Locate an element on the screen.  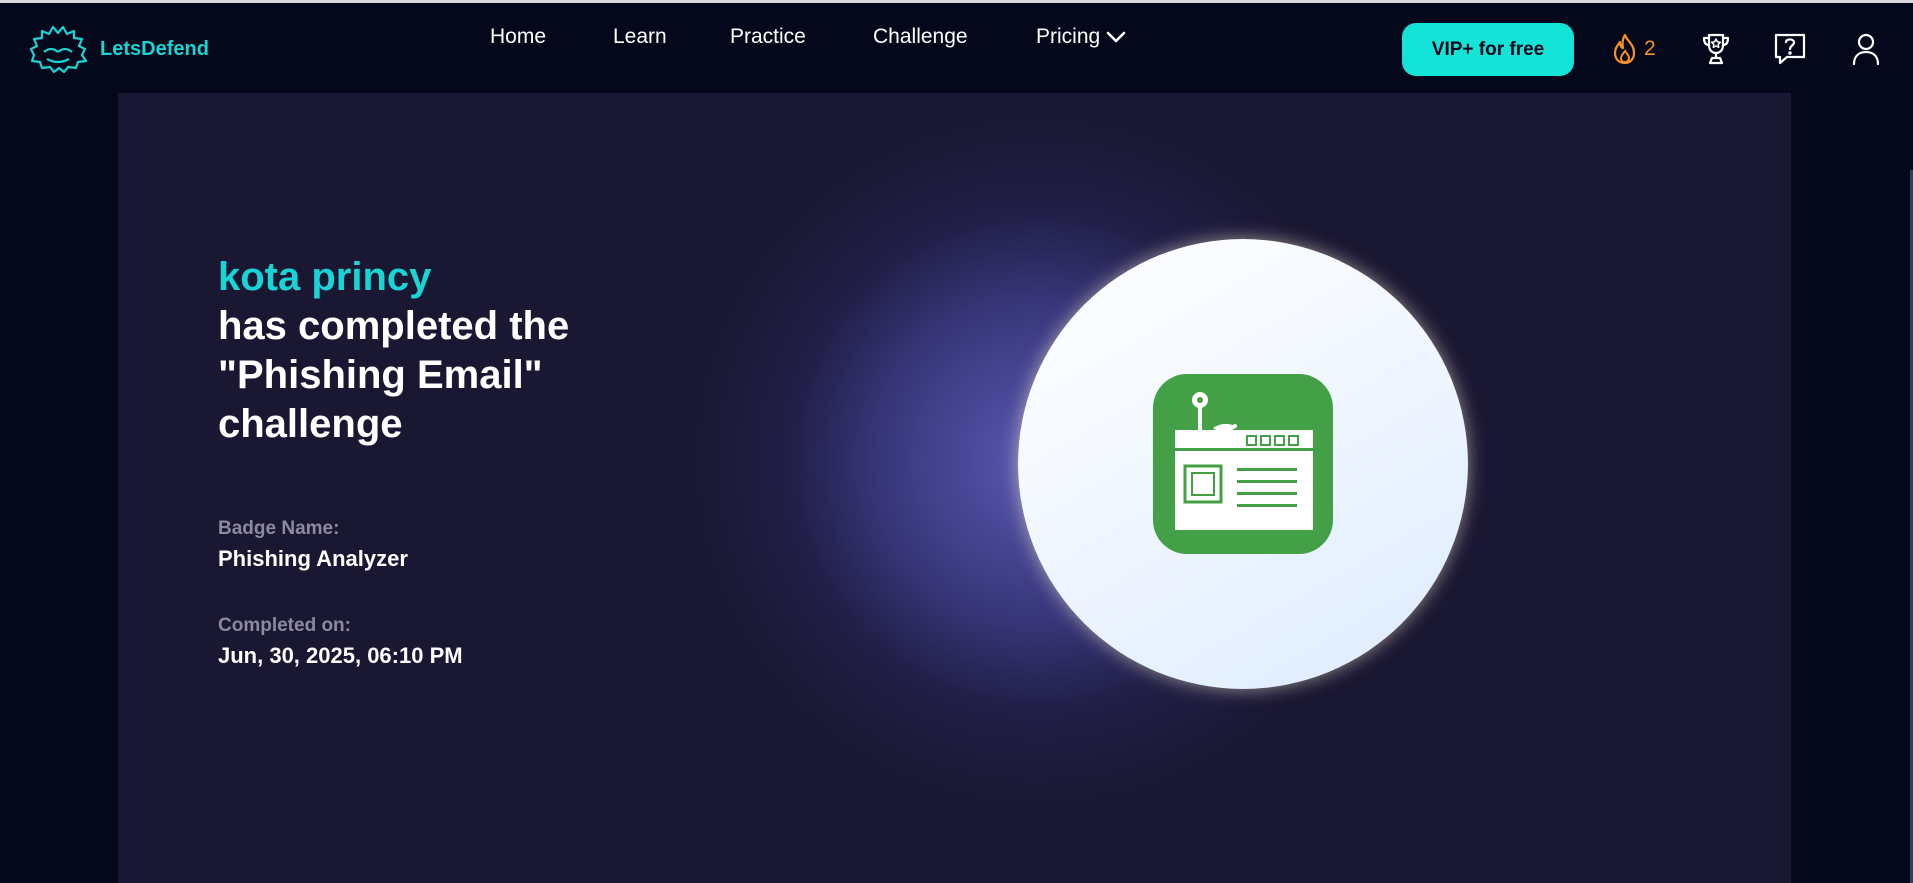
streak-counter: 2 is located at coordinates (1633, 49).